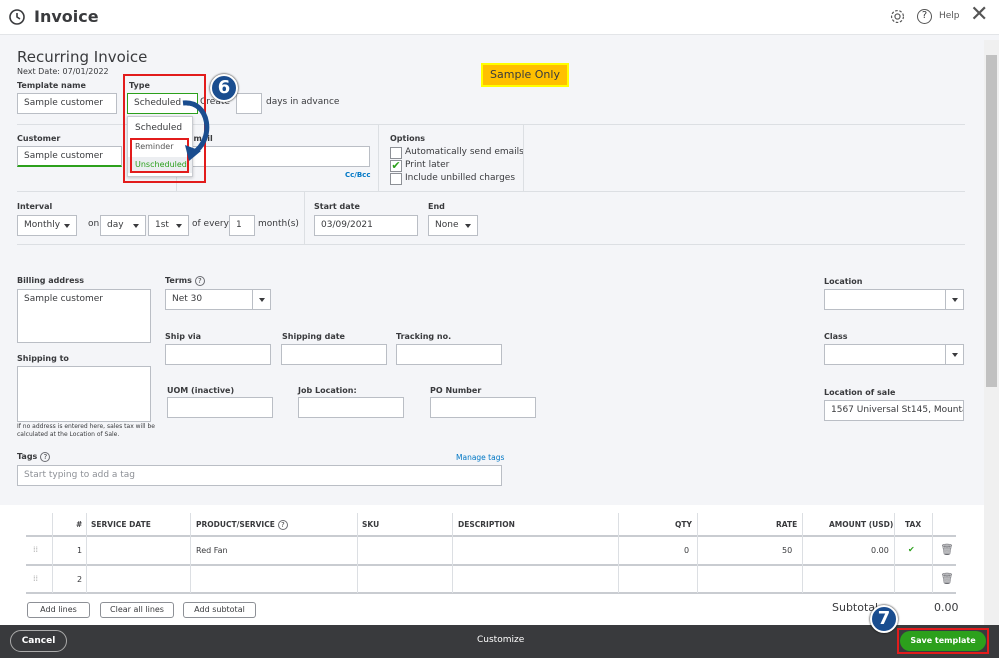  I want to click on cc-bcc-link: Cc/Bcc, so click(357, 175).